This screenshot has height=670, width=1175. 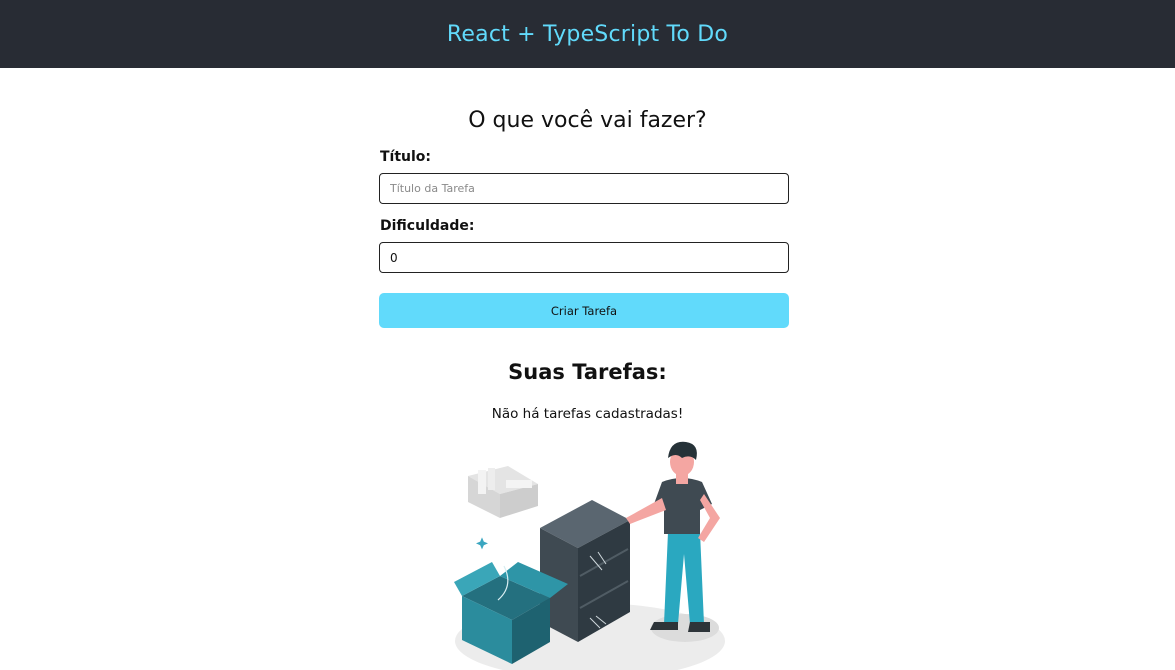 I want to click on app-title: React + TypeScript To Do, so click(x=587, y=34).